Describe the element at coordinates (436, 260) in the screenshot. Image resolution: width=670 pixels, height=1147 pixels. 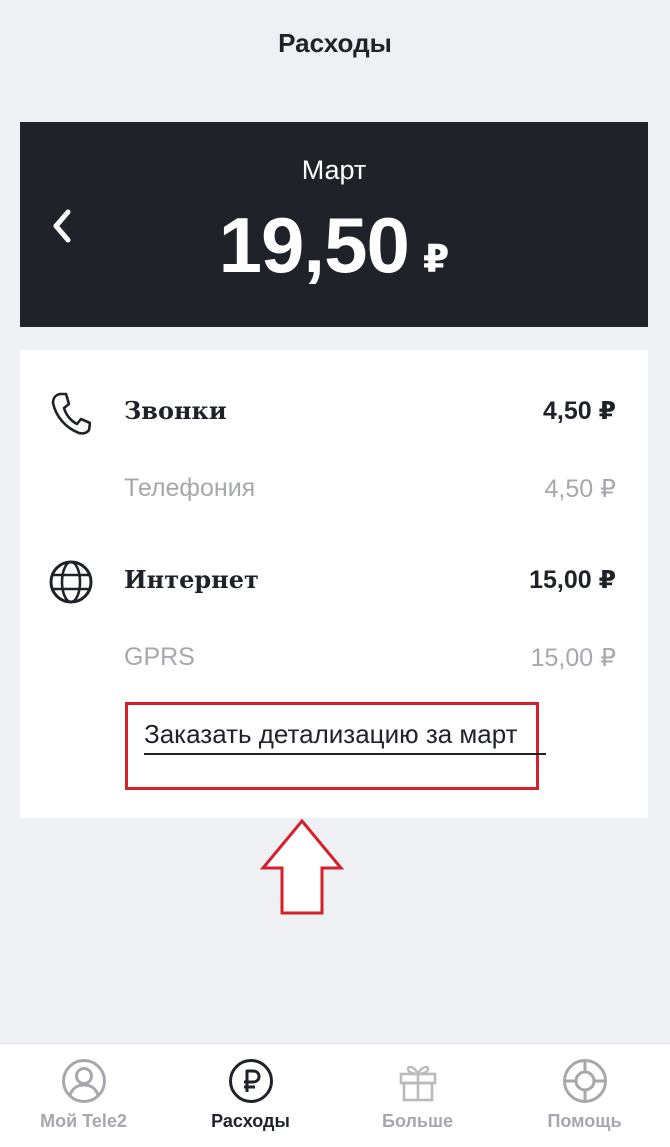
I see `month-total-currency: ₽` at that location.